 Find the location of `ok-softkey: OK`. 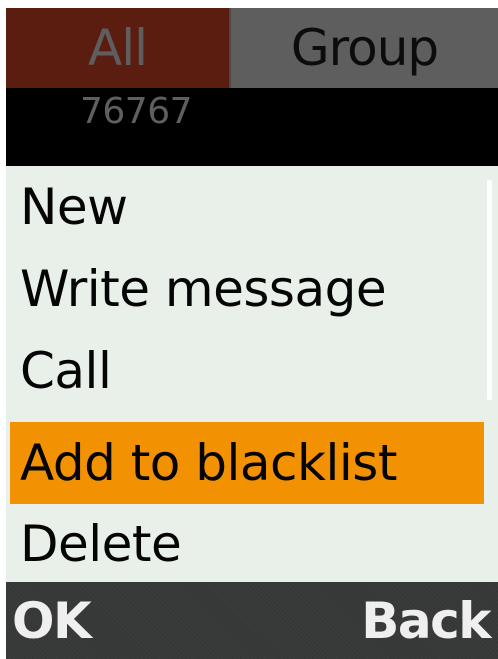

ok-softkey: OK is located at coordinates (52, 621).